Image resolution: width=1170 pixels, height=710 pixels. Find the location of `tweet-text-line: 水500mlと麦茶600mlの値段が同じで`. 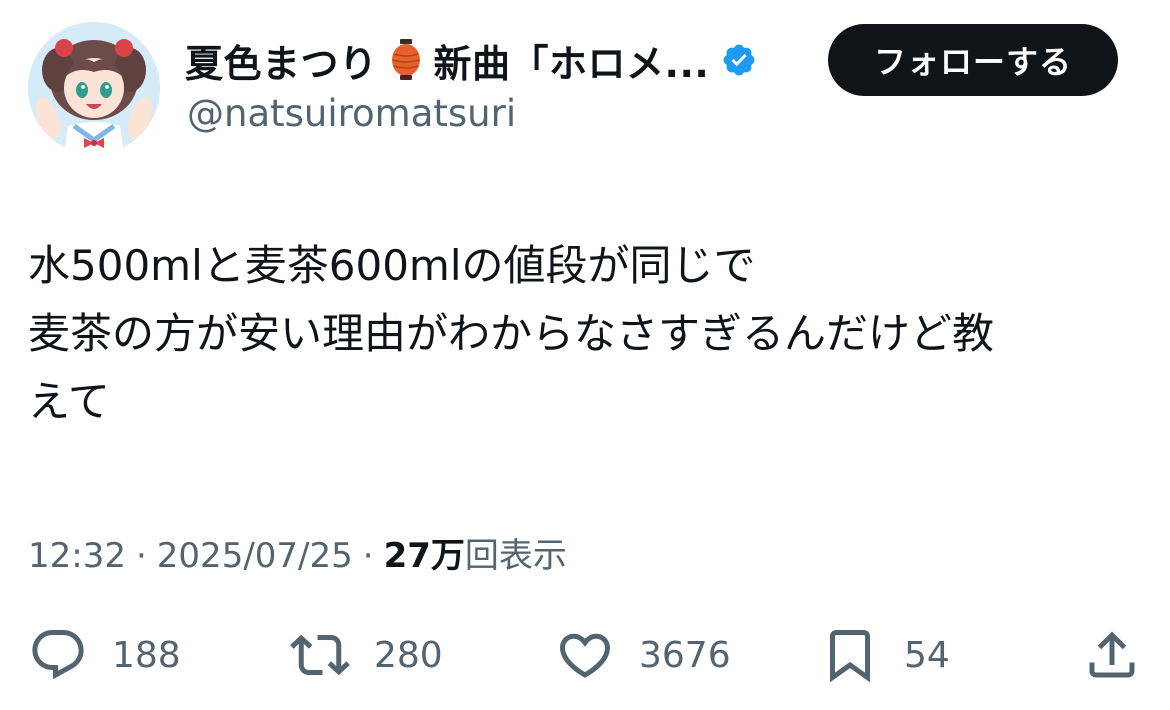

tweet-text-line: 水500mlと麦茶600mlの値段が同じで is located at coordinates (392, 265).